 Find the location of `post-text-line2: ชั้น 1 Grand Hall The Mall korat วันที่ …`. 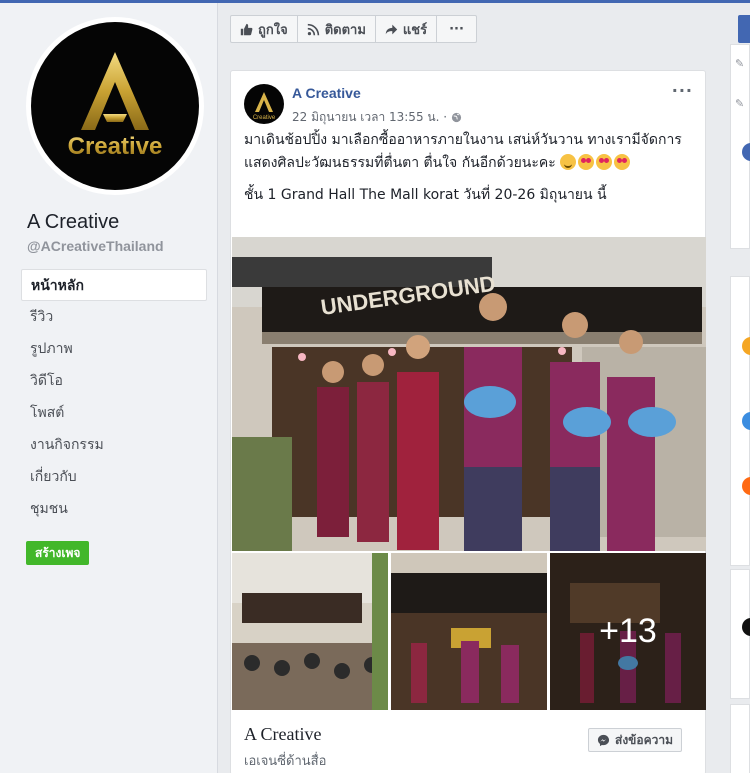

post-text-line2: ชั้น 1 Grand Hall The Mall korat วันที่ … is located at coordinates (425, 195).